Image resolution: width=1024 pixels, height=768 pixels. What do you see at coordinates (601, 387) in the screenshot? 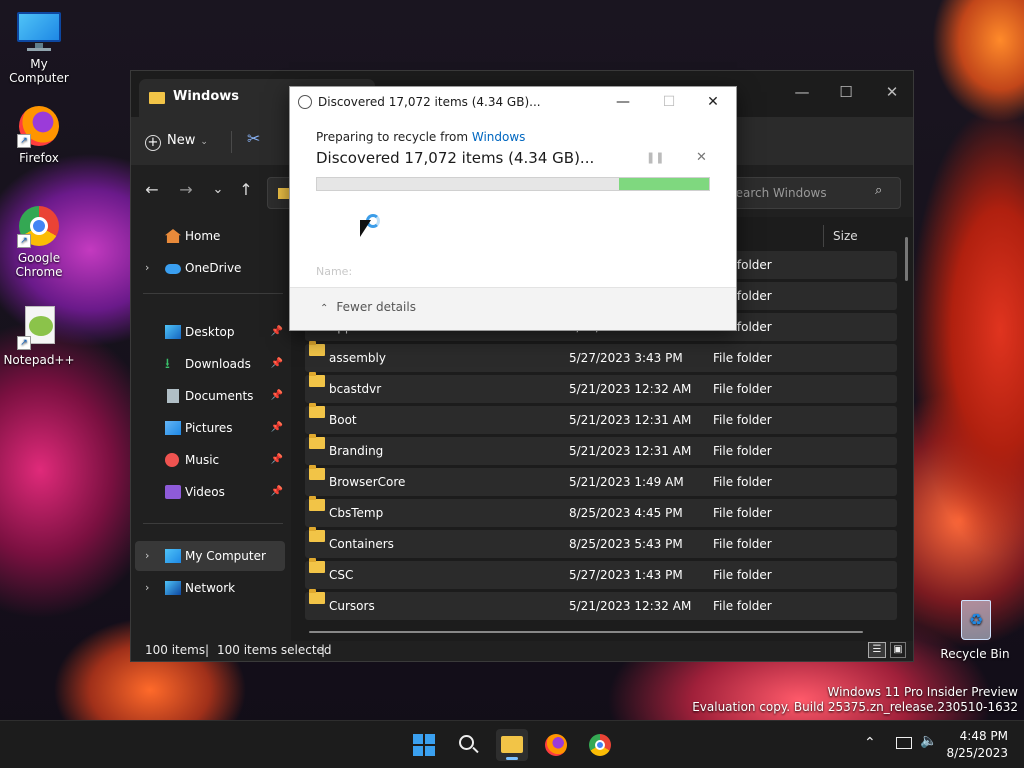
I see `table-row: bcastdvr 5/21/2023 12:32 AM File folder` at bounding box center [601, 387].